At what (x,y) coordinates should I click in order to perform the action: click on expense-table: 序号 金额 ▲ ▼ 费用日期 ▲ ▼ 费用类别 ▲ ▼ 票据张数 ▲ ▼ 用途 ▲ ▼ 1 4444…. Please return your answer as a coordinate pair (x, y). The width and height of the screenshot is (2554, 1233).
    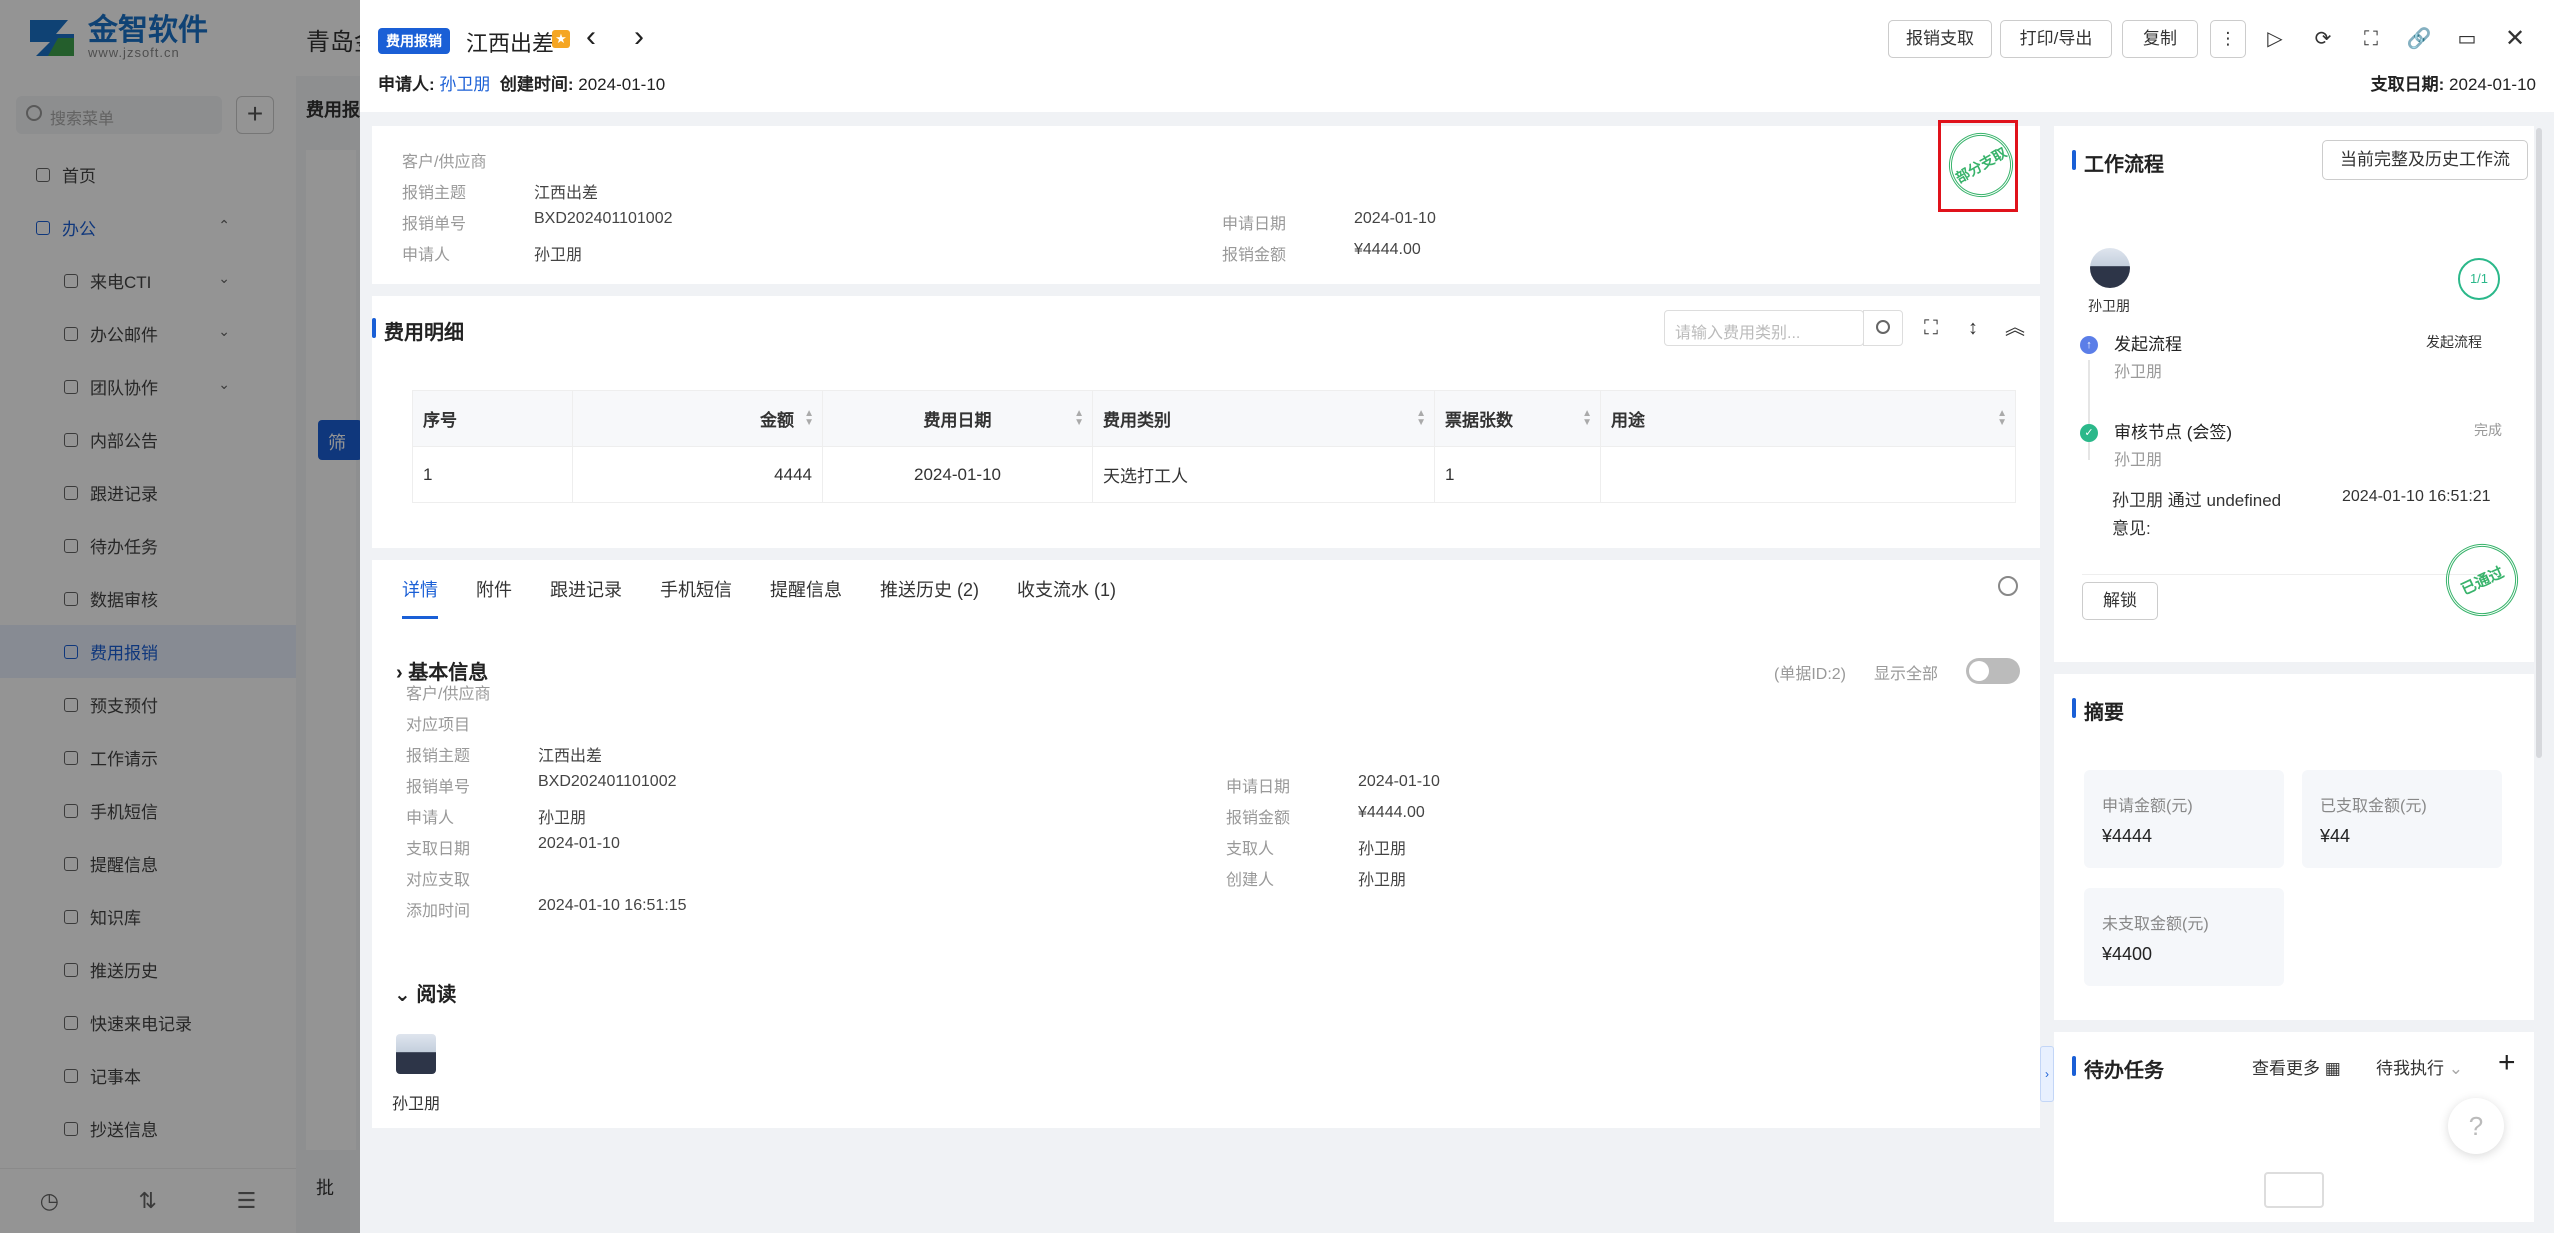
    Looking at the image, I should click on (1214, 446).